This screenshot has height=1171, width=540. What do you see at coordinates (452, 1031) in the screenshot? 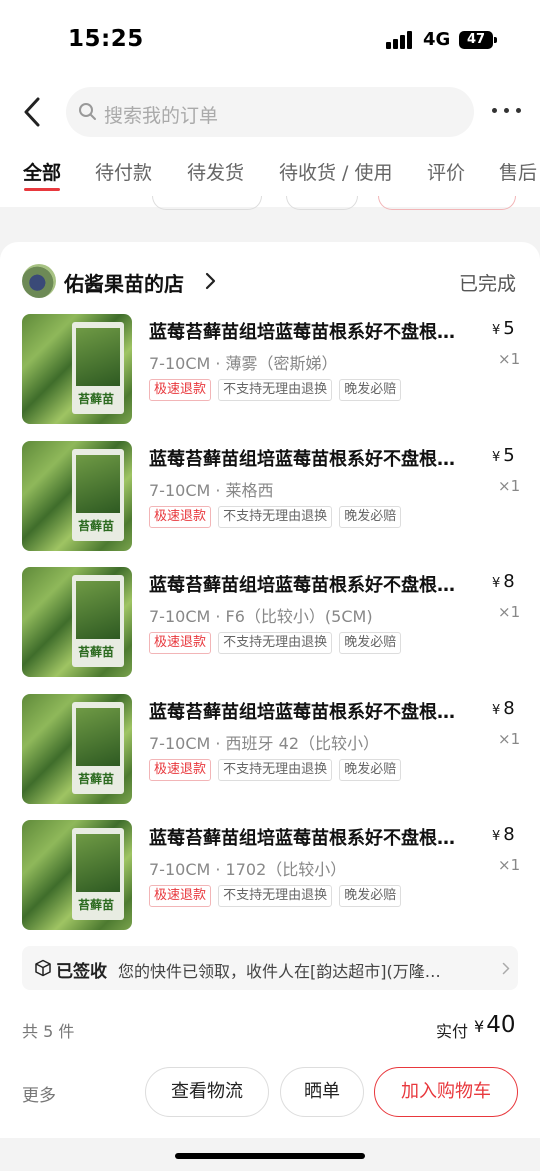
I see `paid-label: 实付` at bounding box center [452, 1031].